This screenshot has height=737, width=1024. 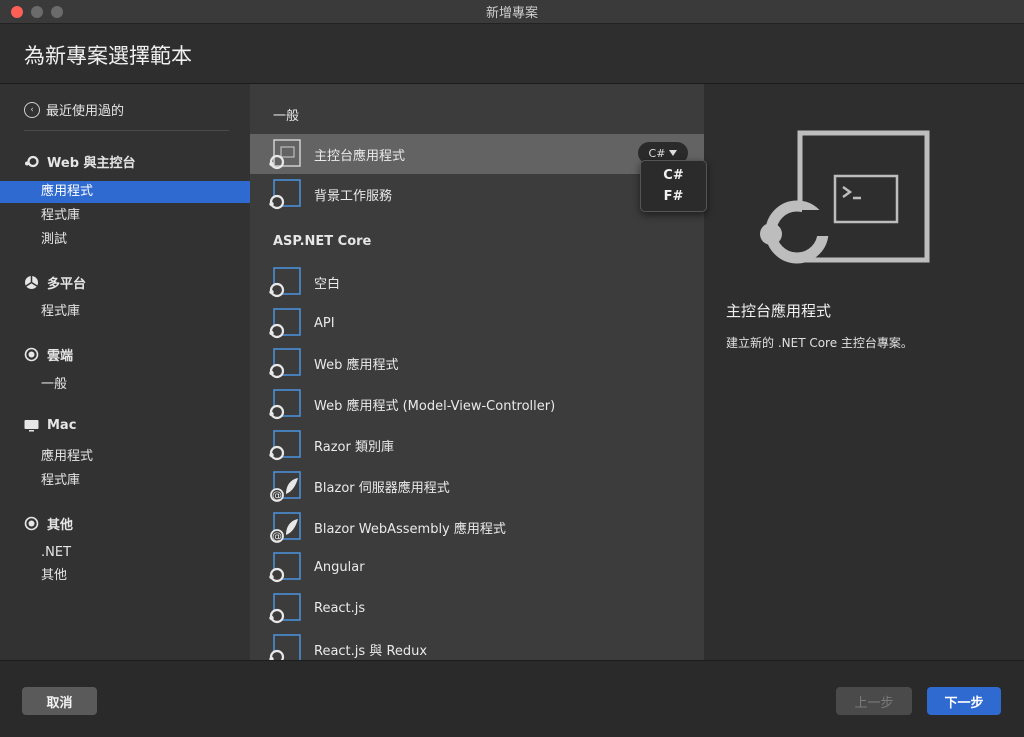 I want to click on template-web-app-mvc: Web 應用程式 (Model-View-Controller), so click(x=477, y=404).